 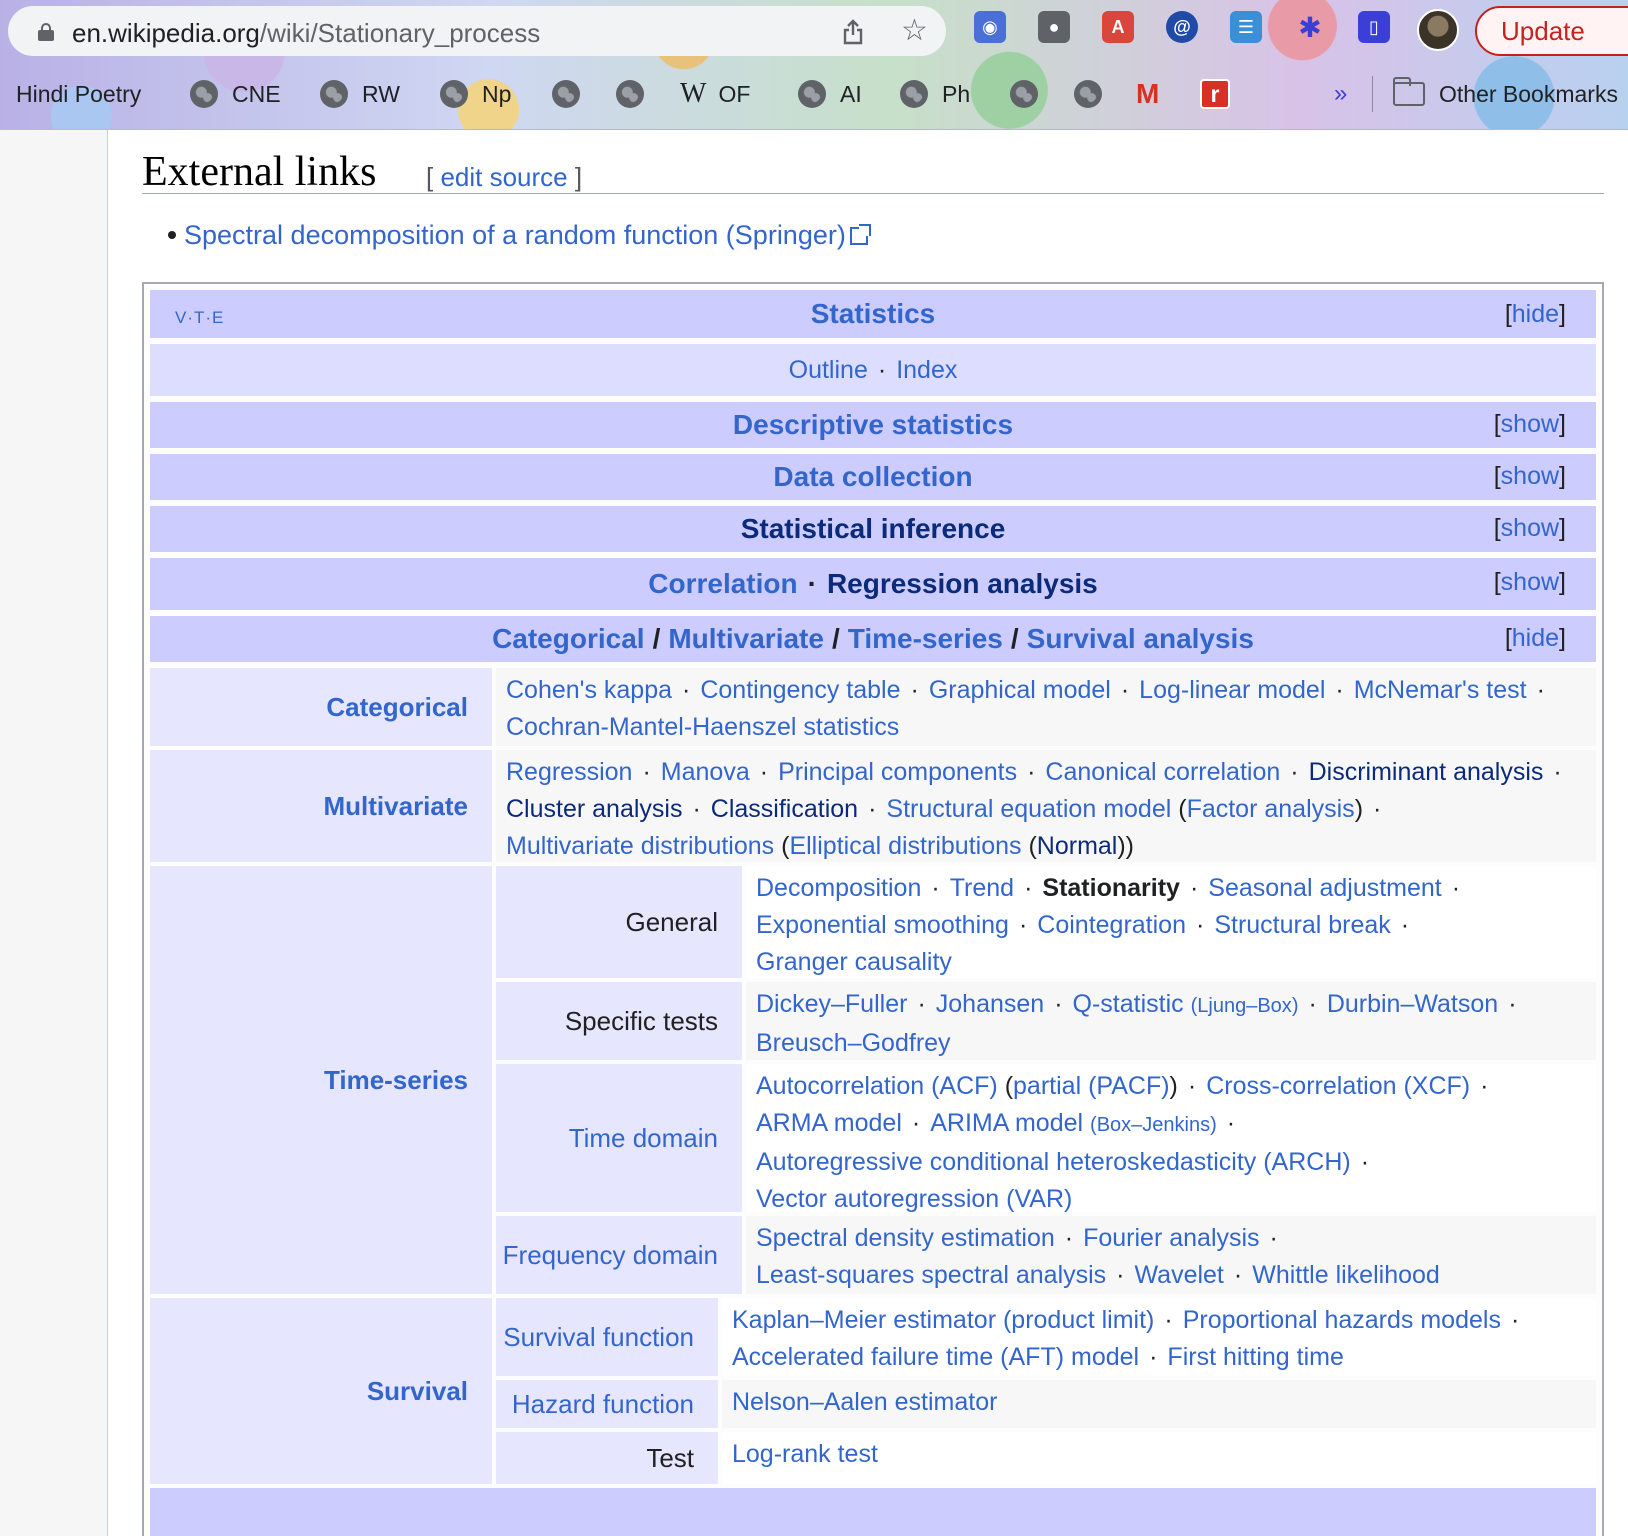 What do you see at coordinates (935, 94) in the screenshot?
I see `bookmark-ph: Ph` at bounding box center [935, 94].